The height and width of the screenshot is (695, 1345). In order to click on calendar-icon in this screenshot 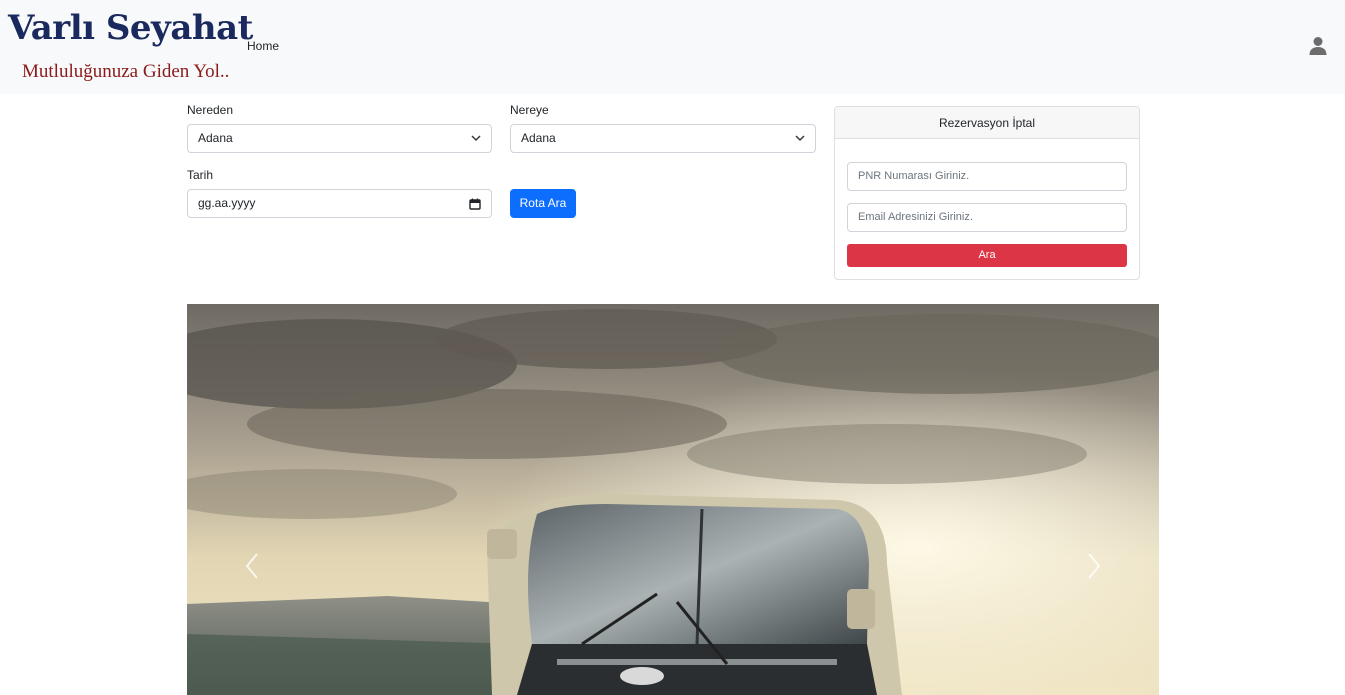, I will do `click(475, 204)`.